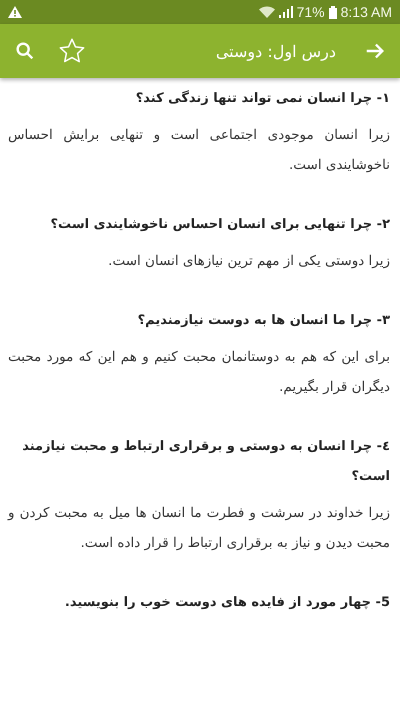 The image size is (400, 711). Describe the element at coordinates (266, 12) in the screenshot. I see `wifi-icon` at that location.